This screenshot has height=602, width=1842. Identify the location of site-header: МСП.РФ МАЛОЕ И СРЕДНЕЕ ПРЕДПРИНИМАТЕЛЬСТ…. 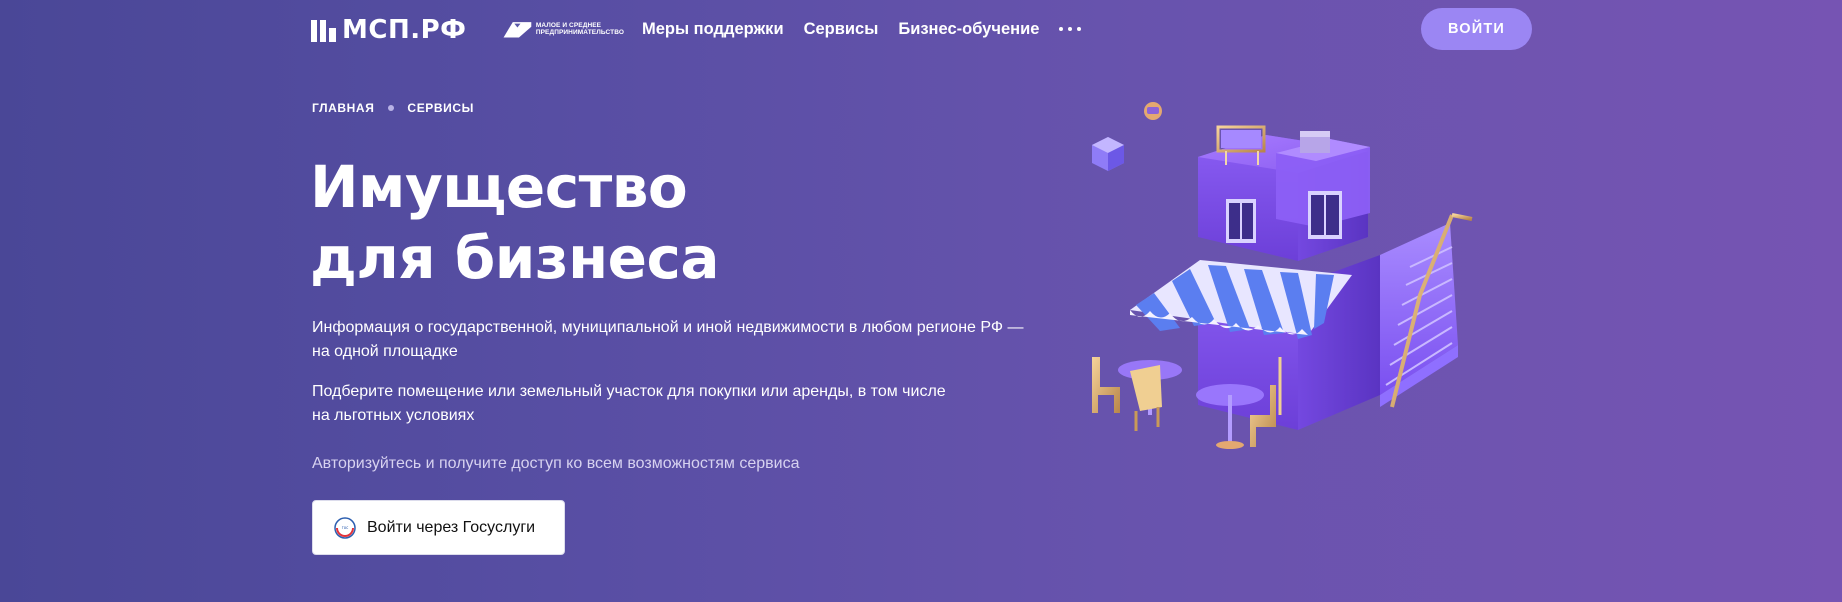
(921, 30).